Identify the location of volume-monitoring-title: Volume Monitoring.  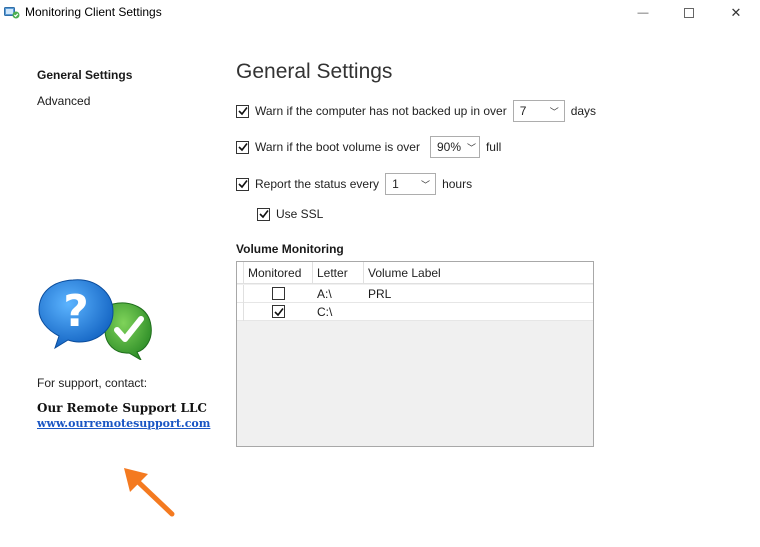
(290, 249).